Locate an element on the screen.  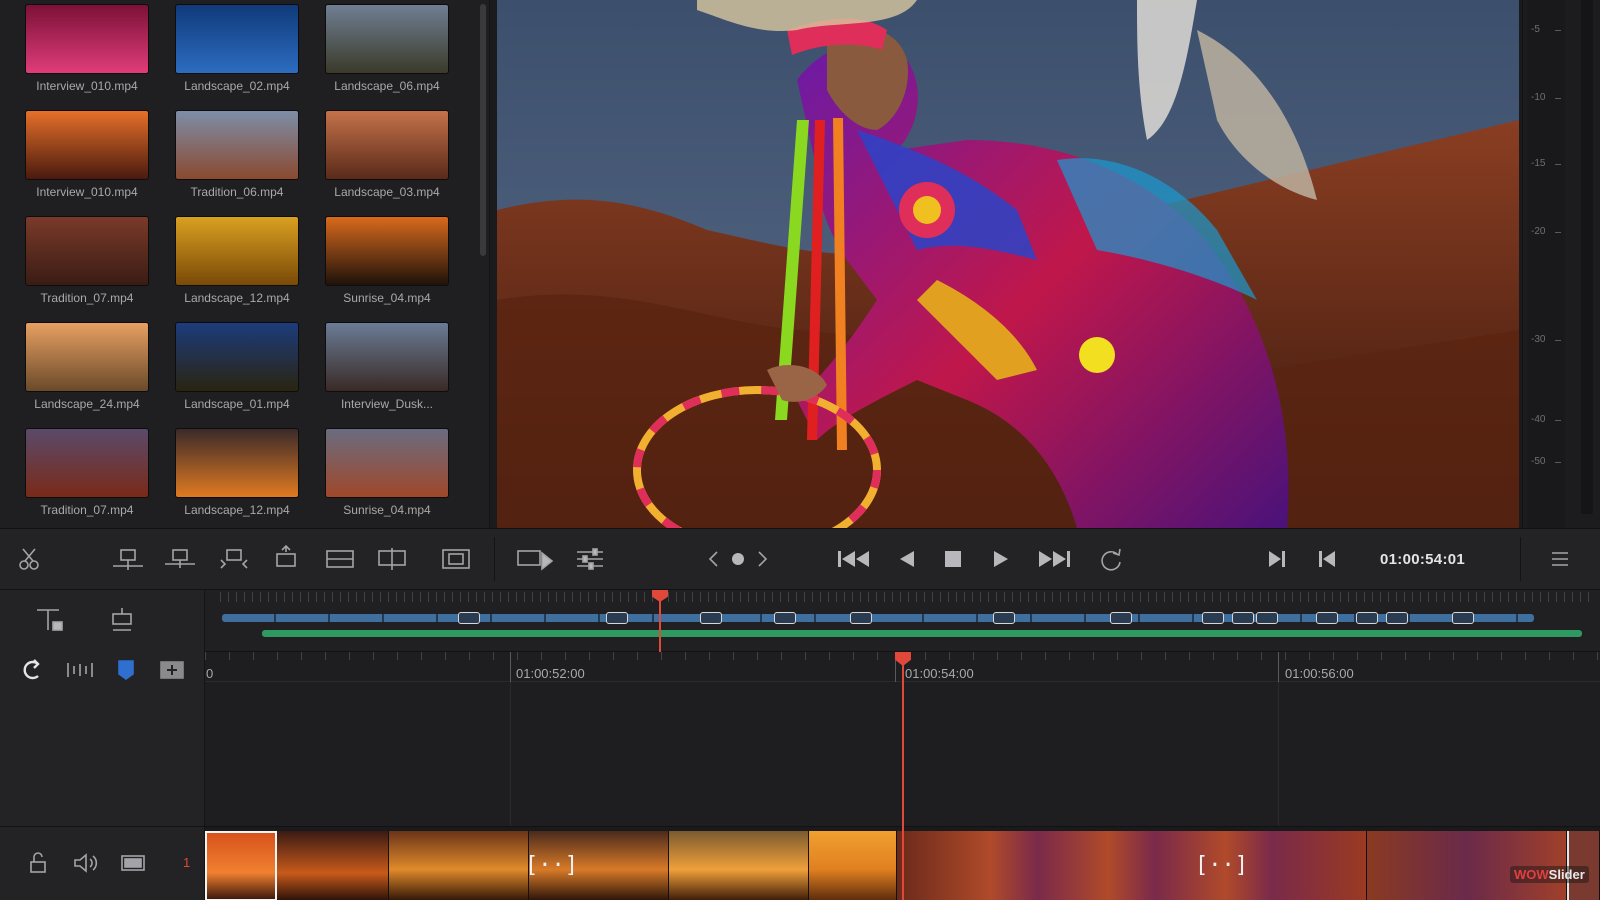
meter-level-bar is located at coordinates (1587, 257).